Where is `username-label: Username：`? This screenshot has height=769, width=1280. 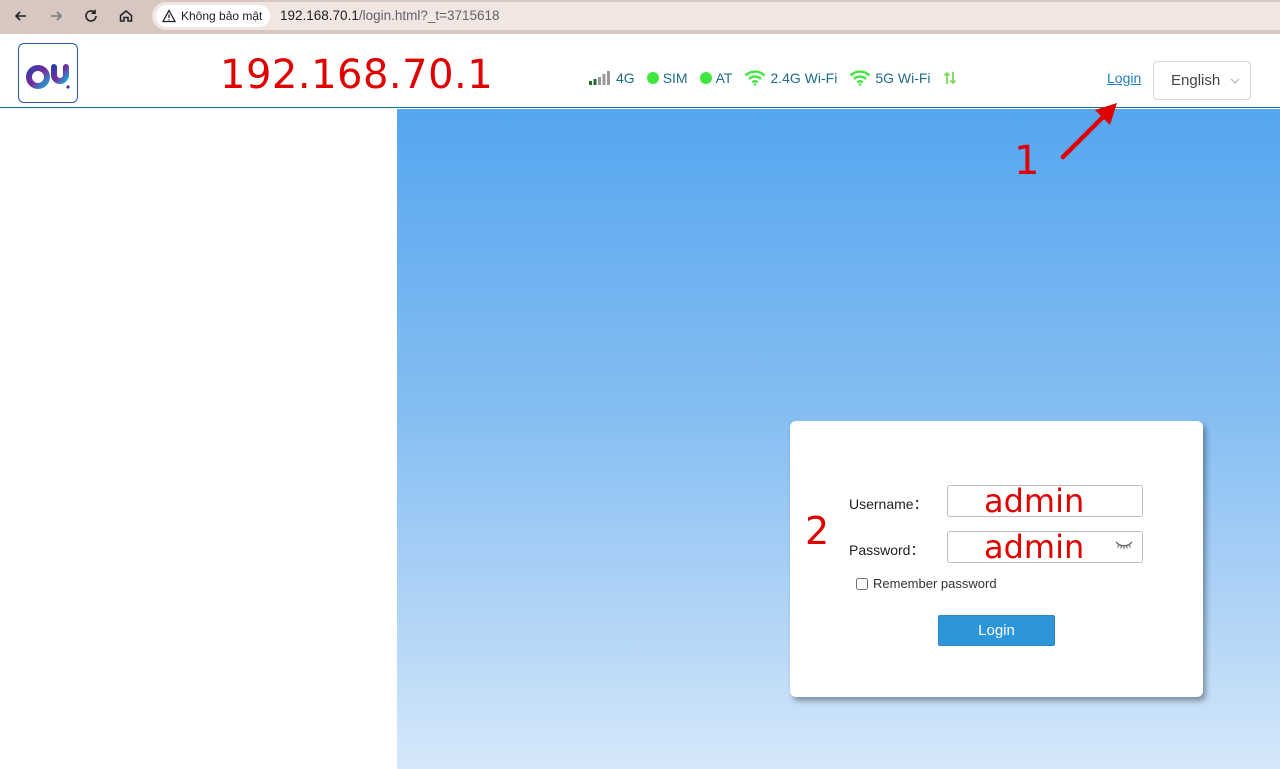
username-label: Username： is located at coordinates (888, 504).